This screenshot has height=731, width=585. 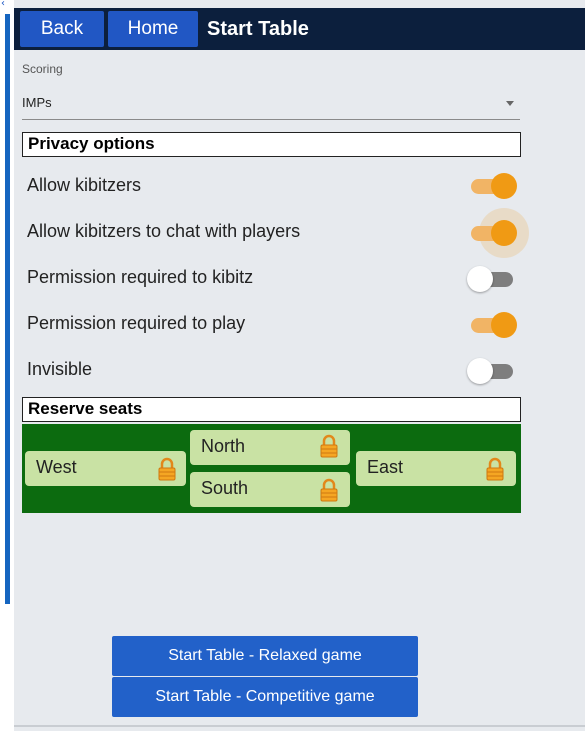 I want to click on invisible-toggle, so click(x=493, y=371).